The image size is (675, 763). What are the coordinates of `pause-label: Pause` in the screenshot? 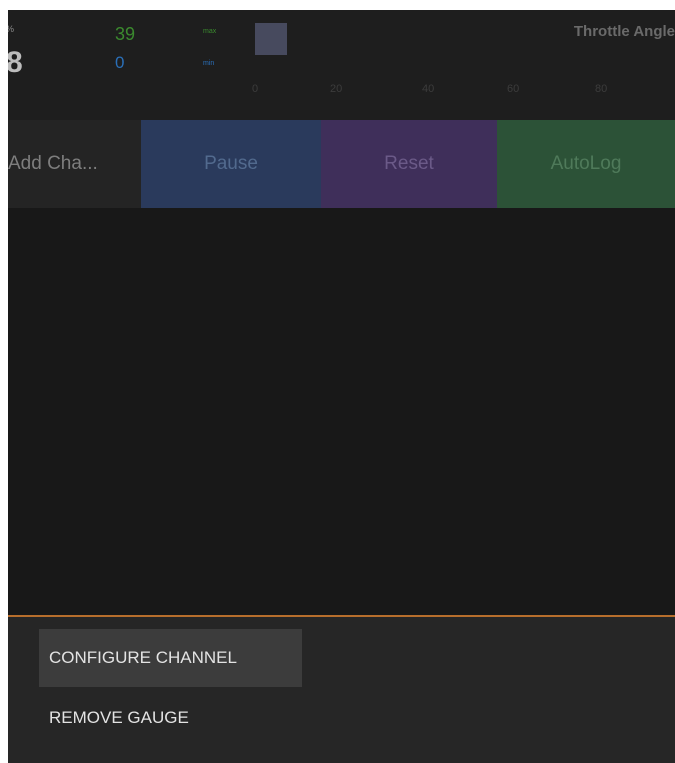 It's located at (231, 163).